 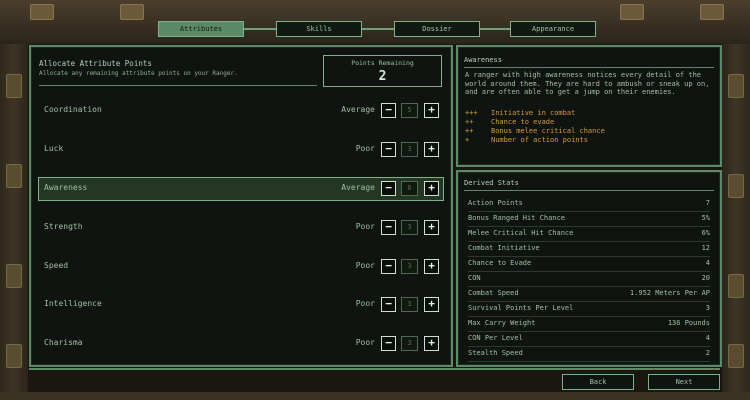 What do you see at coordinates (684, 382) in the screenshot?
I see `next-button: Next` at bounding box center [684, 382].